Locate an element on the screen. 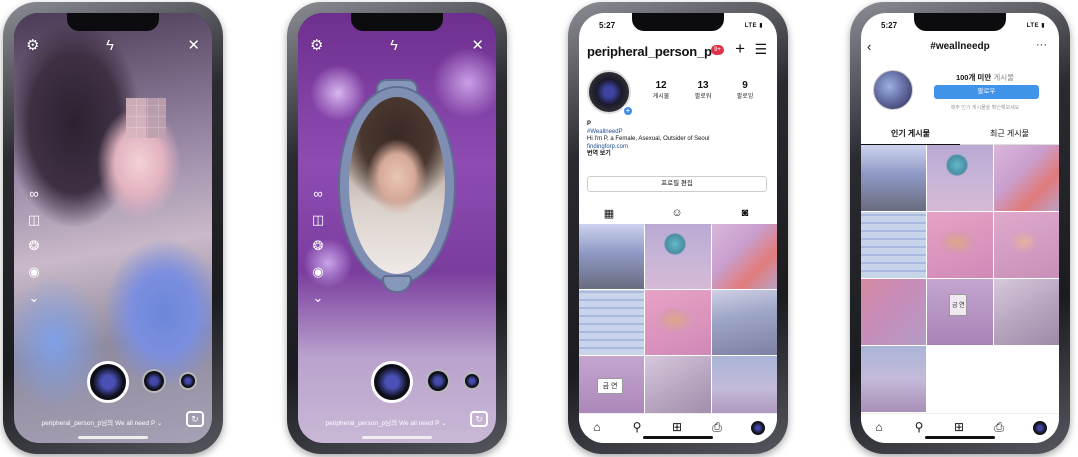 Image resolution: width=1078 pixels, height=457 pixels. hashtag-tabs: 인기 게시물 최근 게시물 is located at coordinates (960, 135).